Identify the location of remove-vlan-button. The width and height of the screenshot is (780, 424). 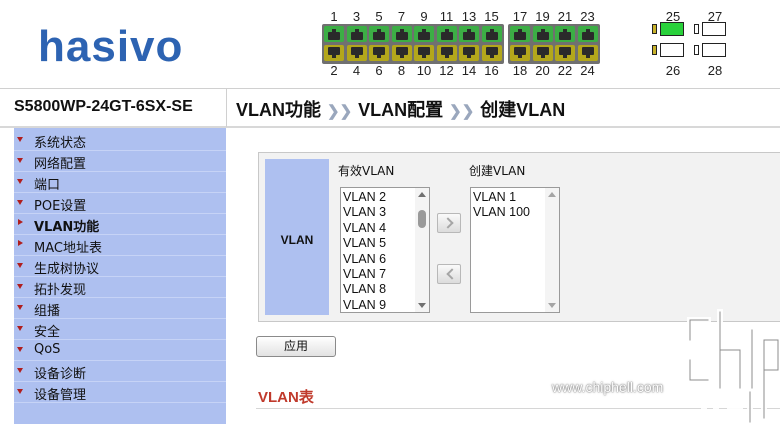
(449, 274).